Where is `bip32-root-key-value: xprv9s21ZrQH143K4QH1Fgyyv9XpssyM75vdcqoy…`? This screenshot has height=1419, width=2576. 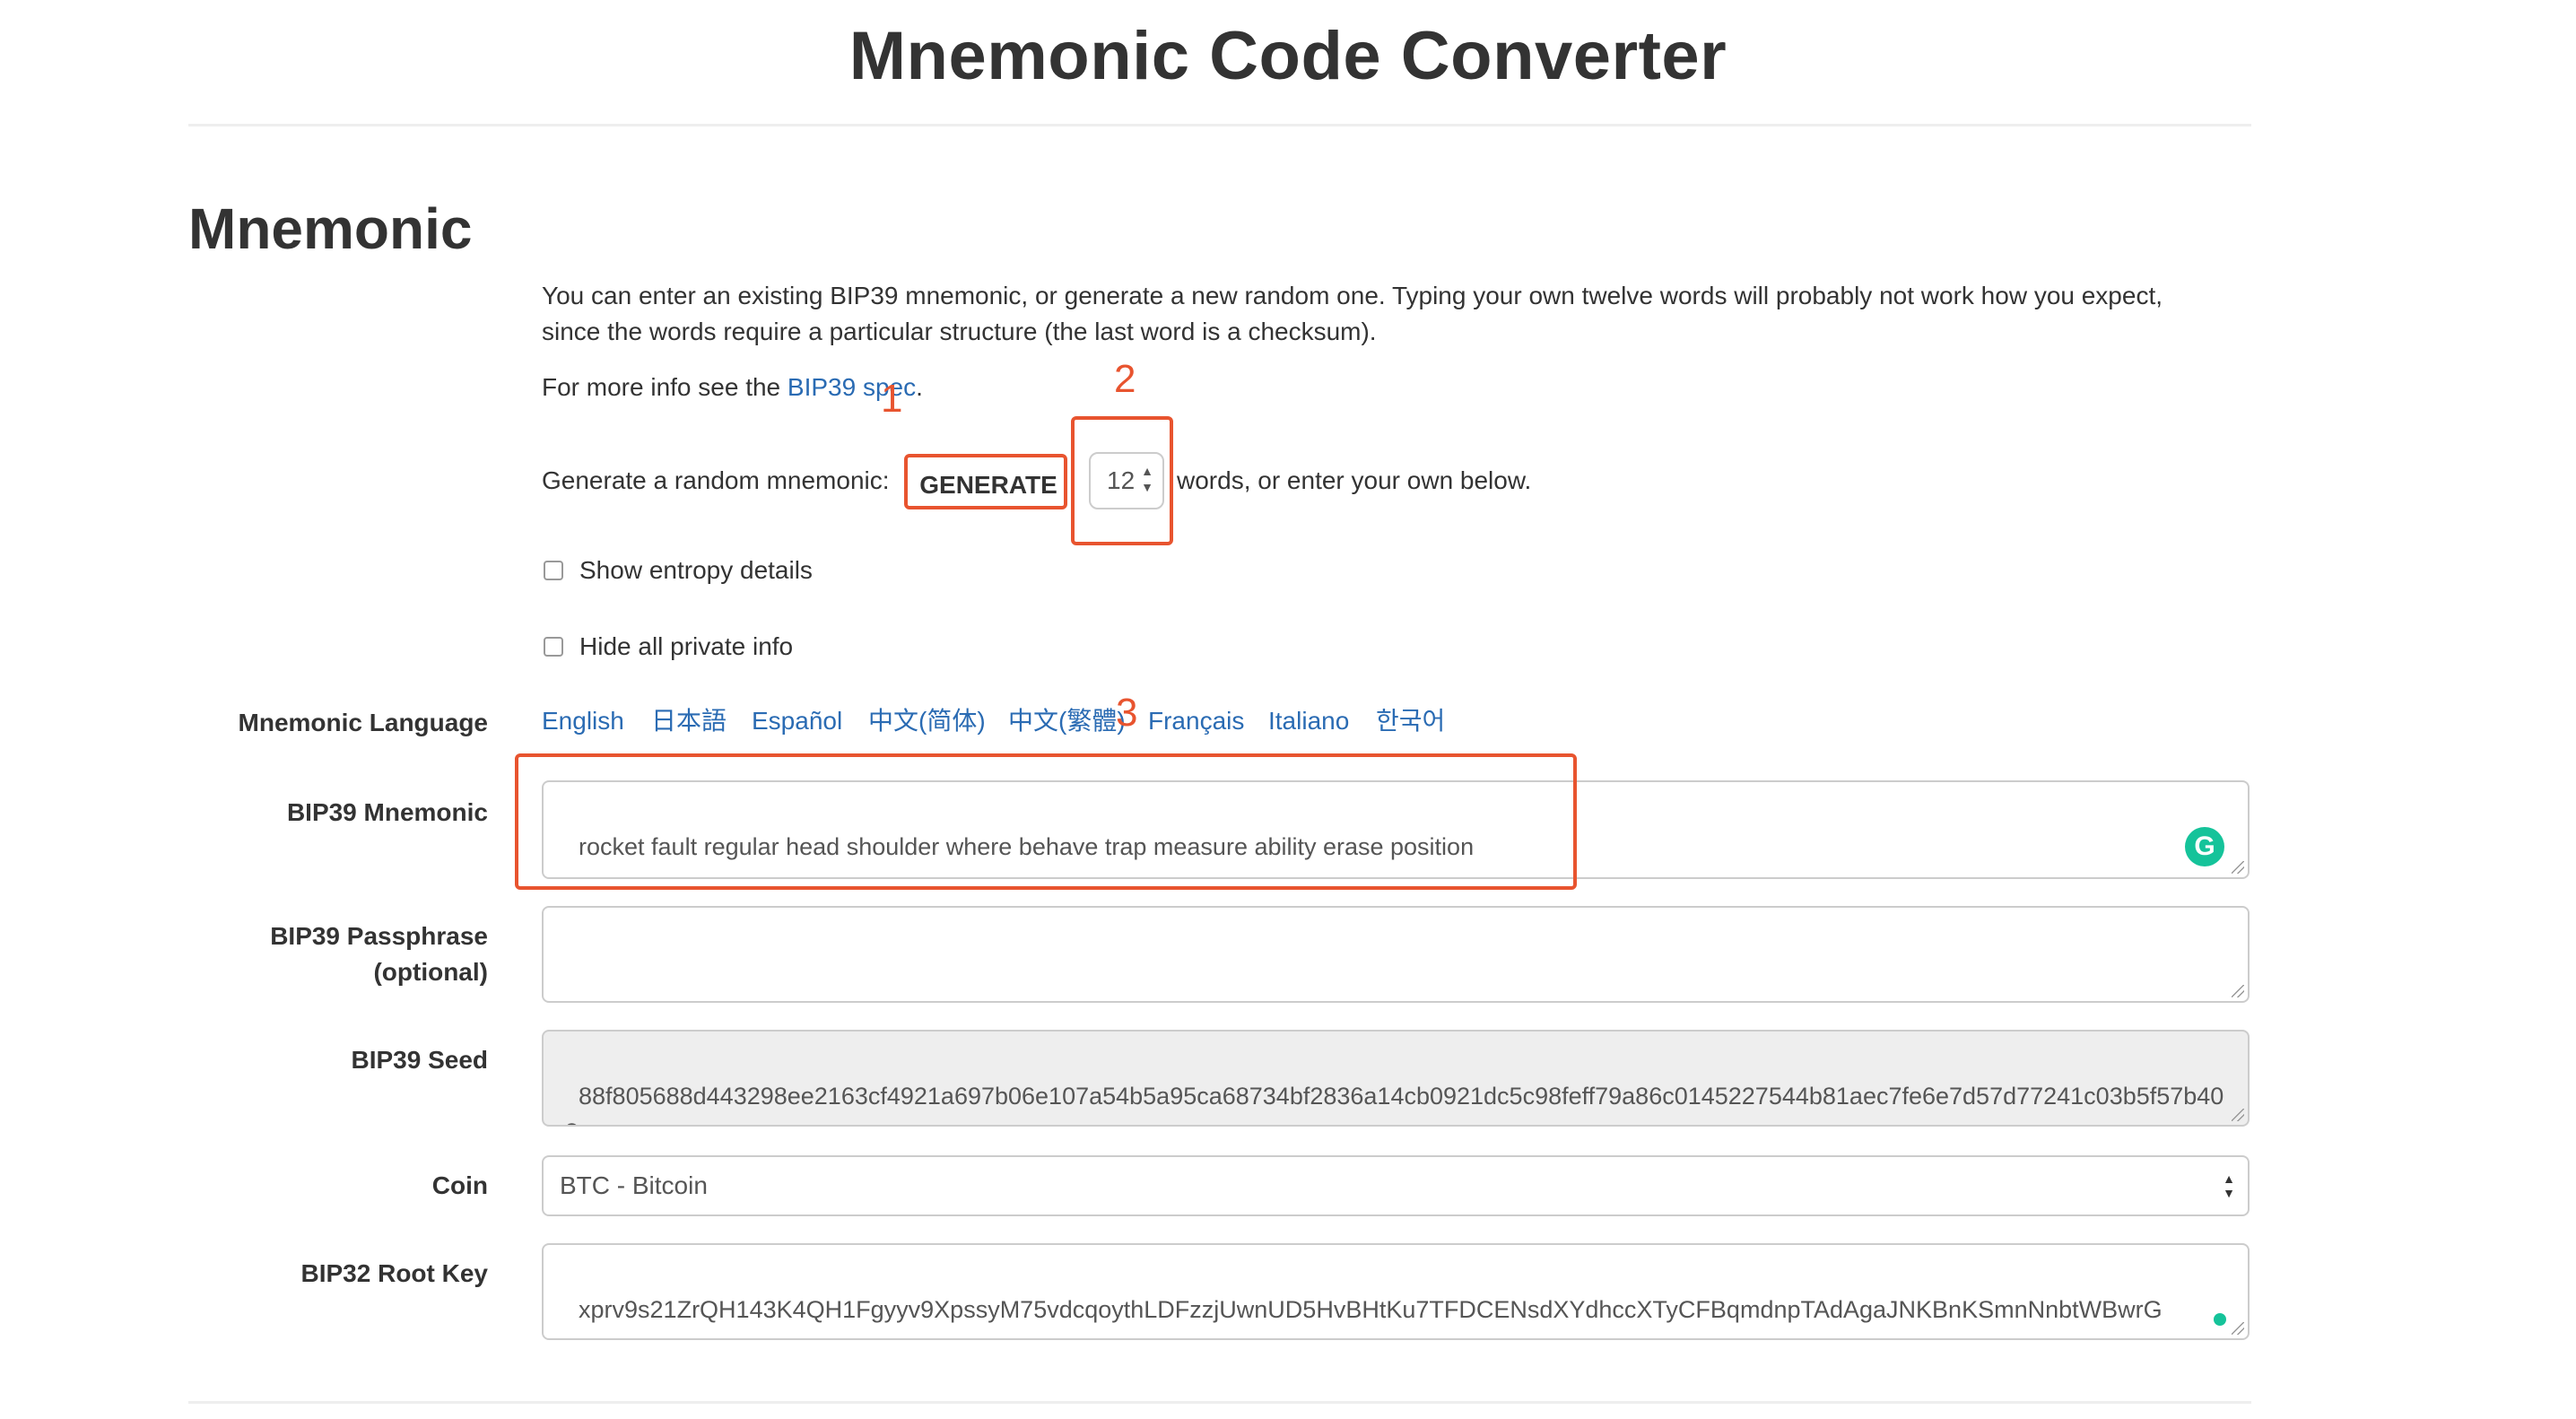 bip32-root-key-value: xprv9s21ZrQH143K4QH1Fgyyv9XpssyM75vdcqoy… is located at coordinates (1371, 1309).